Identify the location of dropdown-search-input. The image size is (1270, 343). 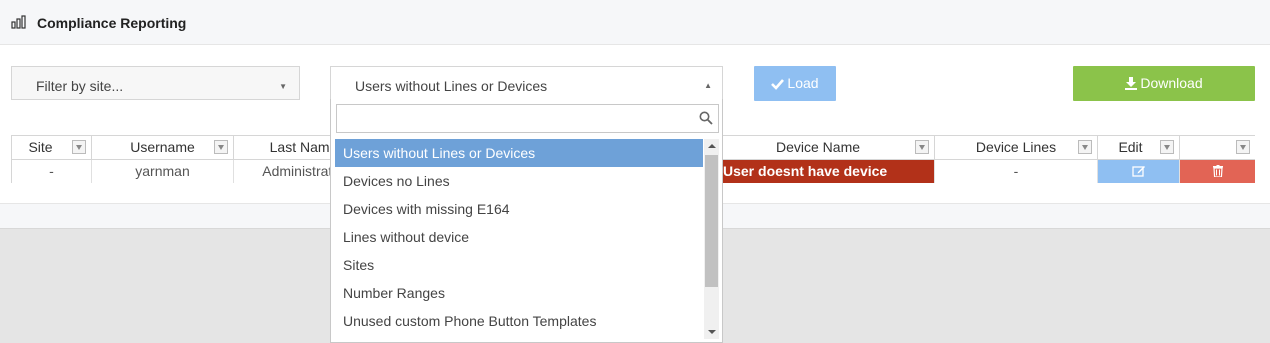
(527, 118).